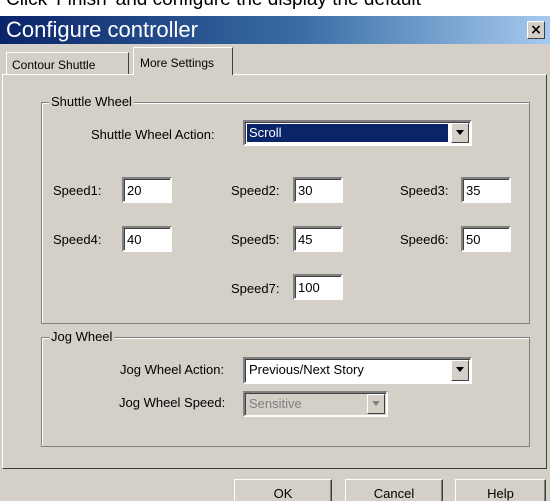  What do you see at coordinates (347, 133) in the screenshot?
I see `shuttle-wheel-action-value: Scroll` at bounding box center [347, 133].